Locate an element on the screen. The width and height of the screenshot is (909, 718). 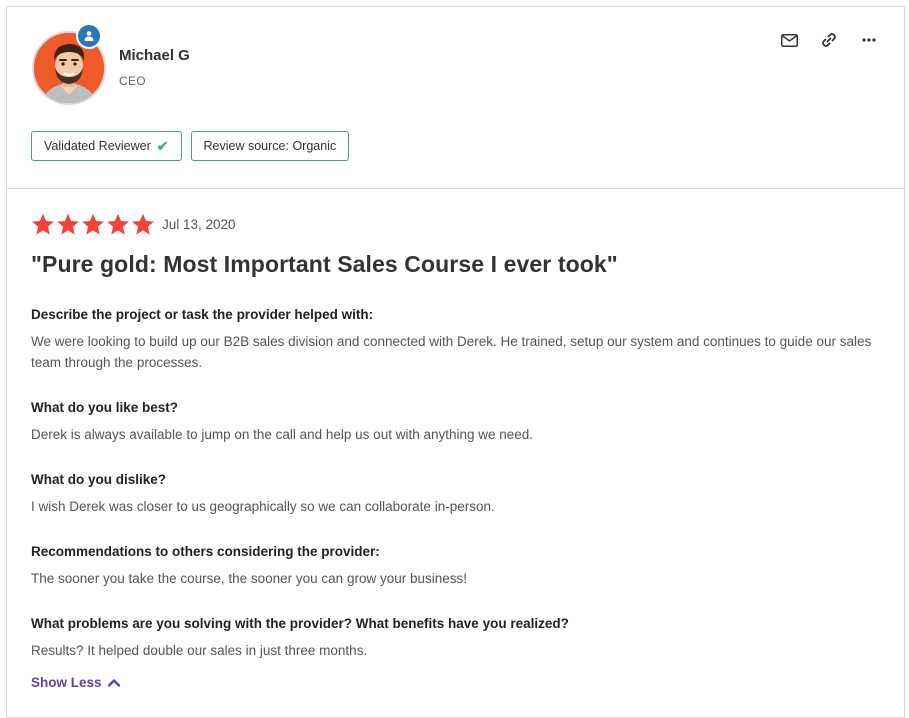
email-button is located at coordinates (789, 40).